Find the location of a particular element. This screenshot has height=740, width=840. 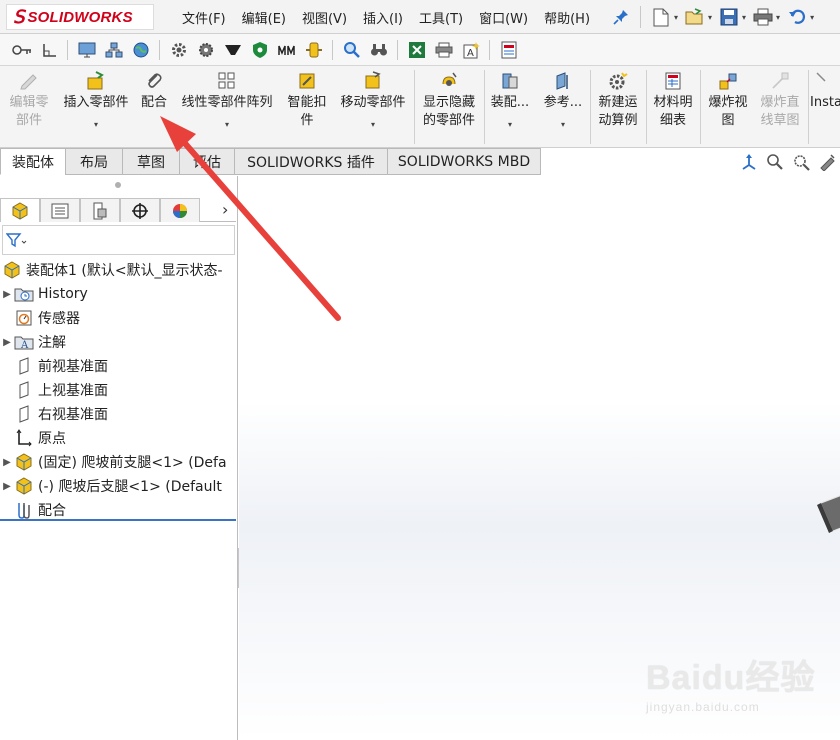

panel-tabs-expand-icon: › is located at coordinates (225, 209).